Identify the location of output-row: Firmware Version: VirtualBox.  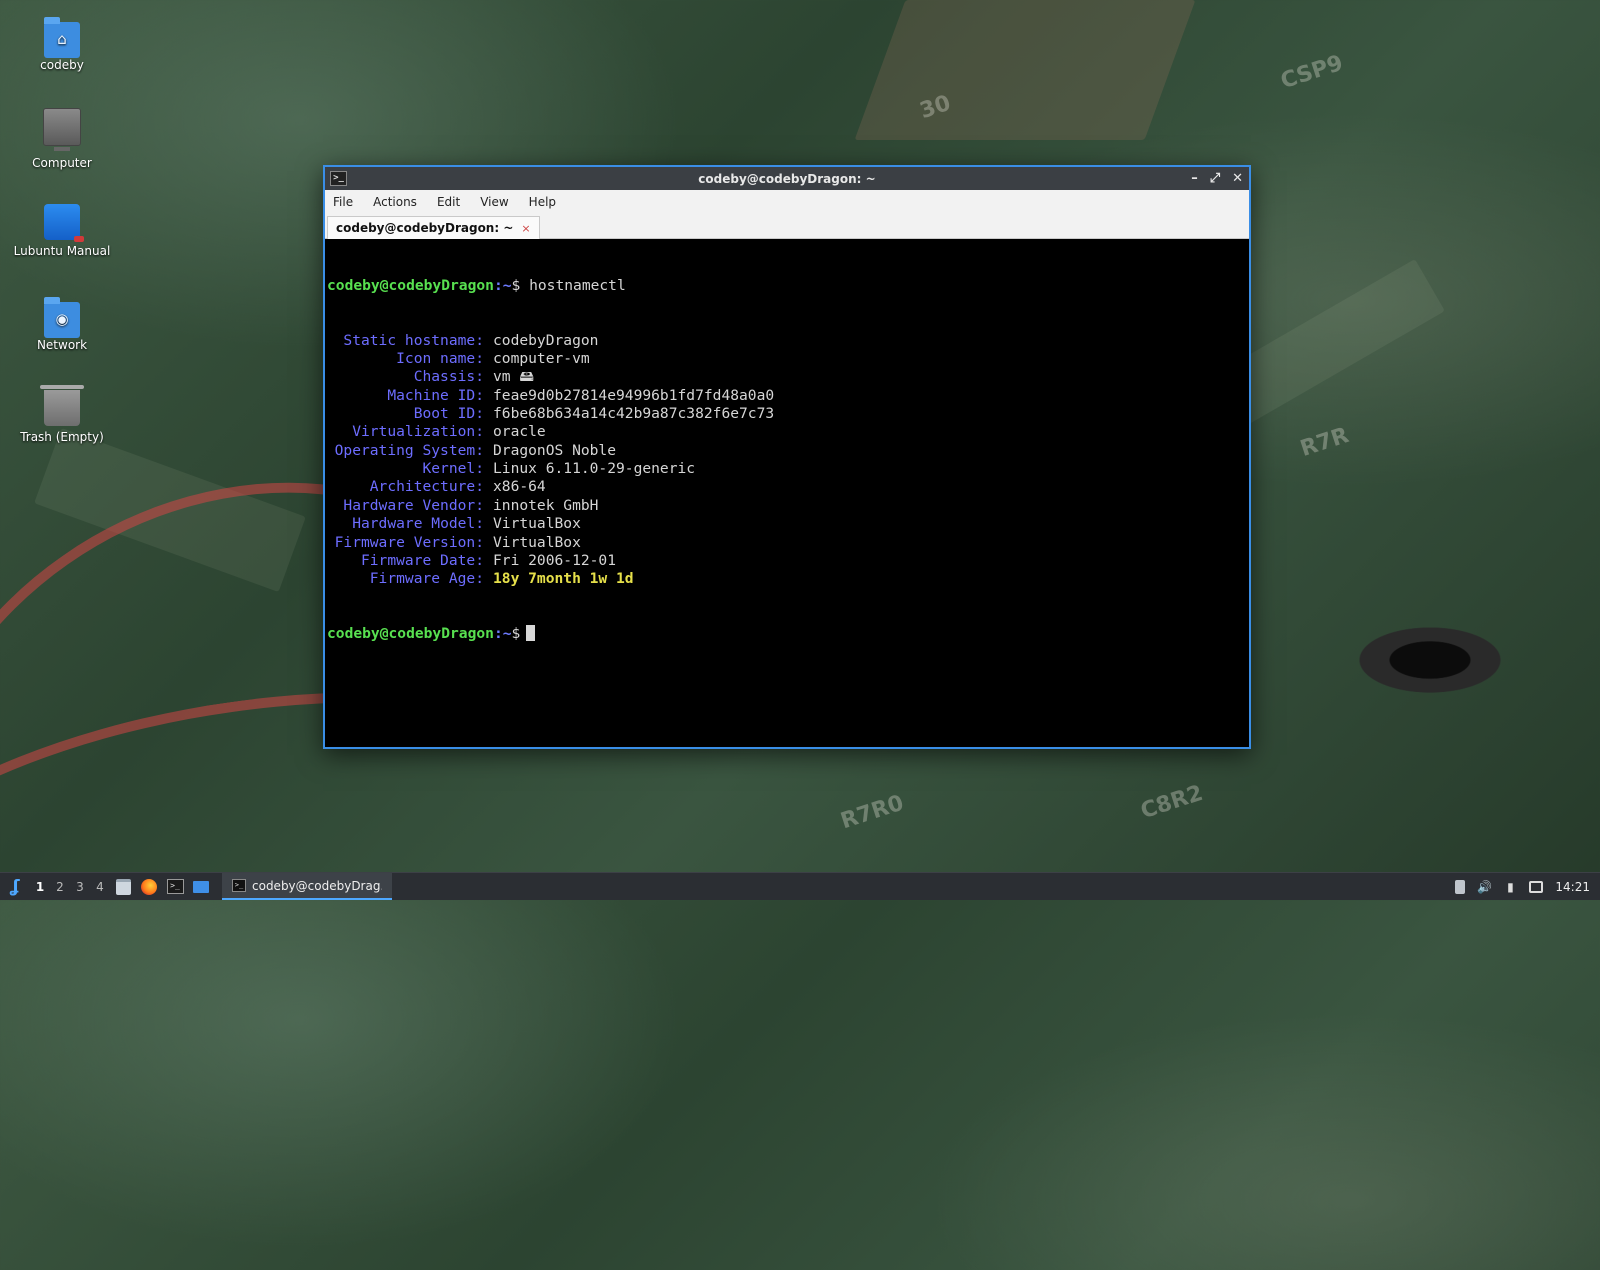
(788, 543).